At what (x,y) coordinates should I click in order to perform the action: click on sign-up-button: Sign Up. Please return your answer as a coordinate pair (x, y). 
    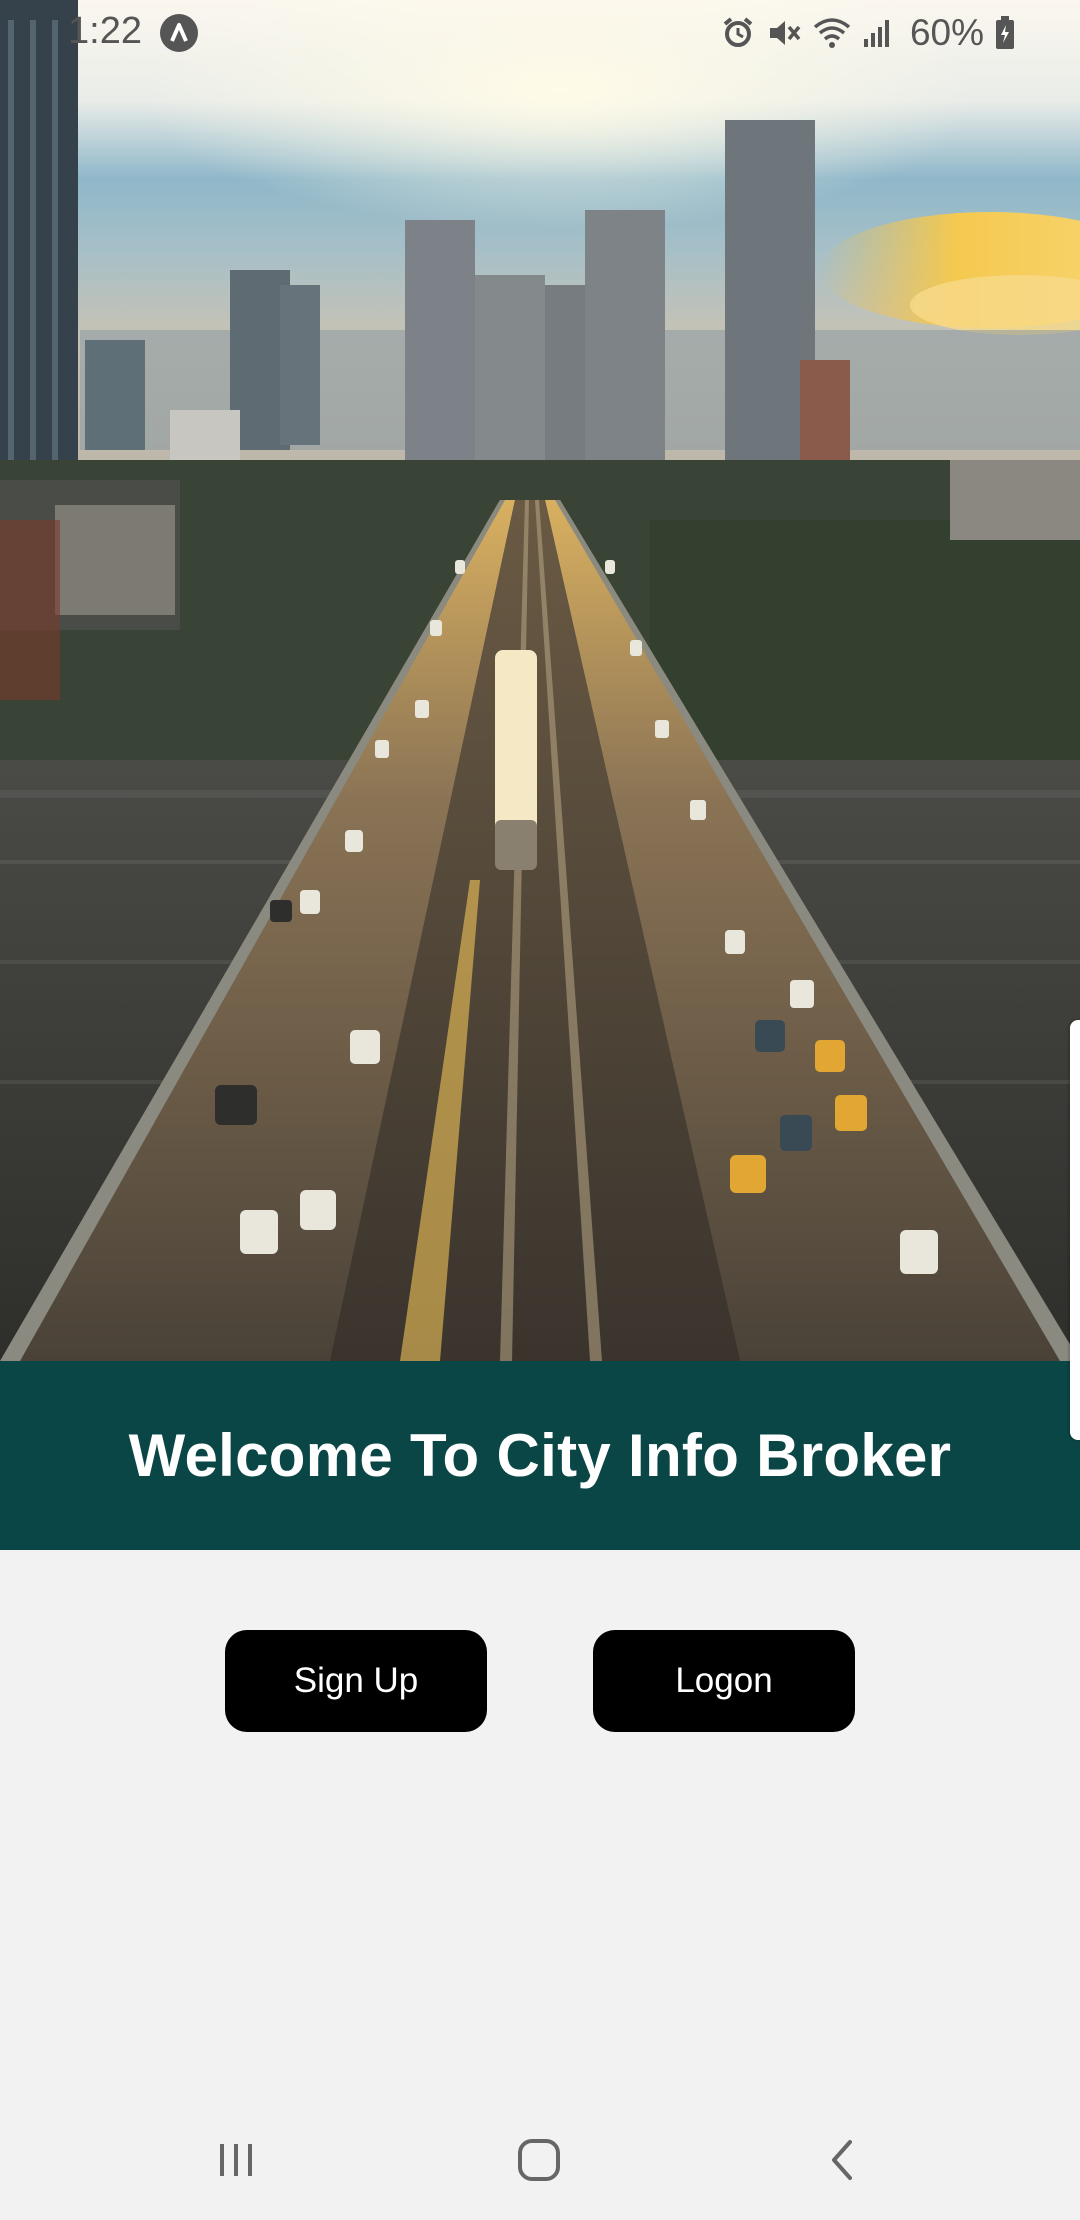
    Looking at the image, I should click on (356, 1681).